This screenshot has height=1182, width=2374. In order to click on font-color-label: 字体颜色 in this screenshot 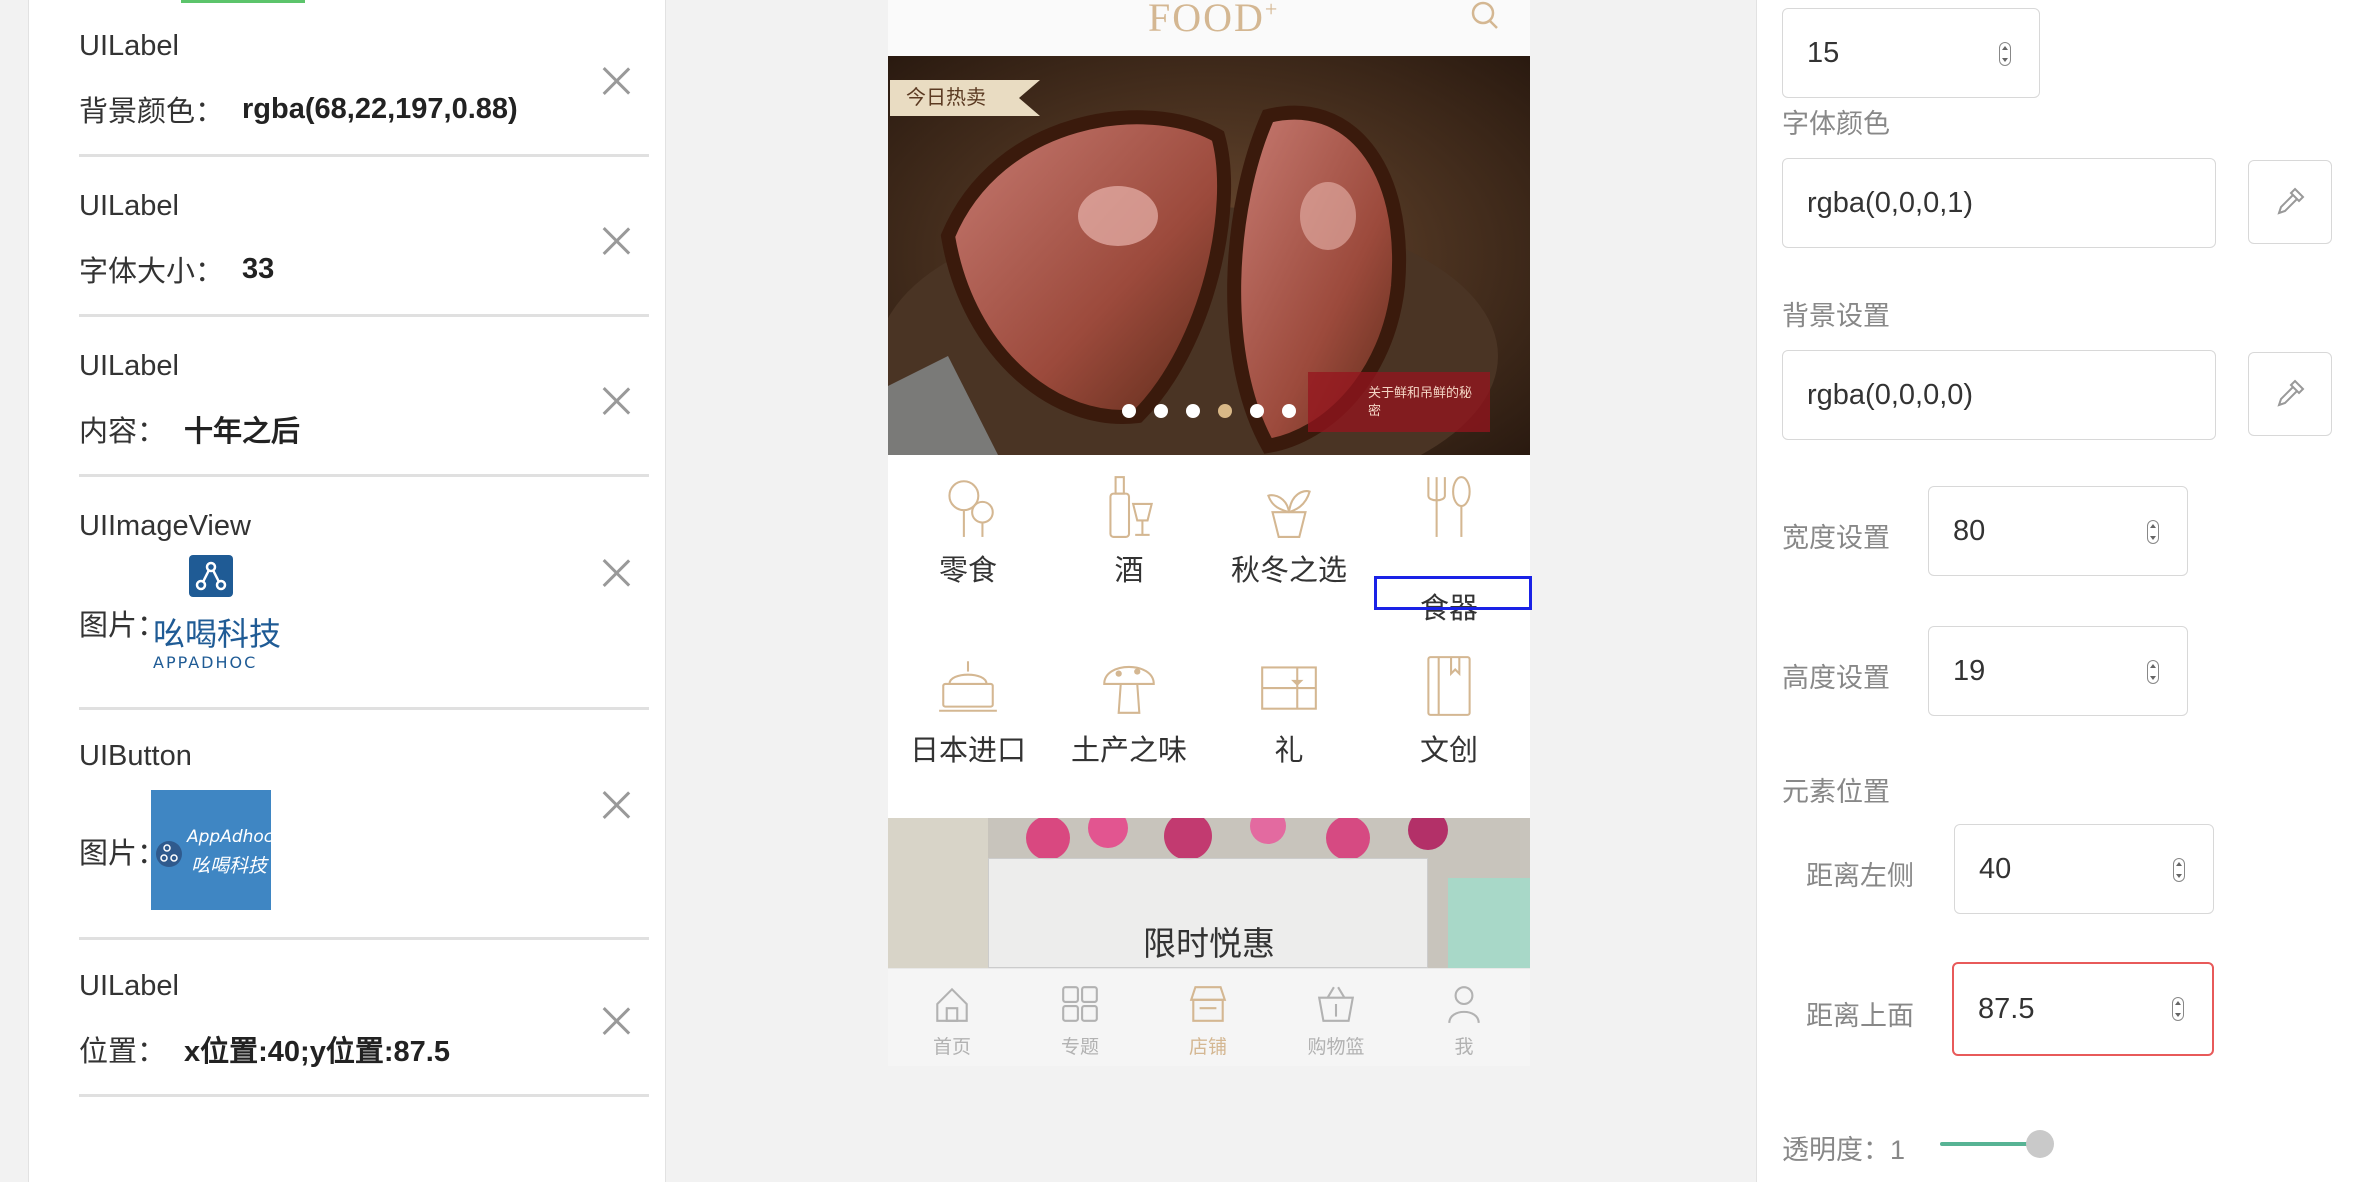, I will do `click(1836, 124)`.